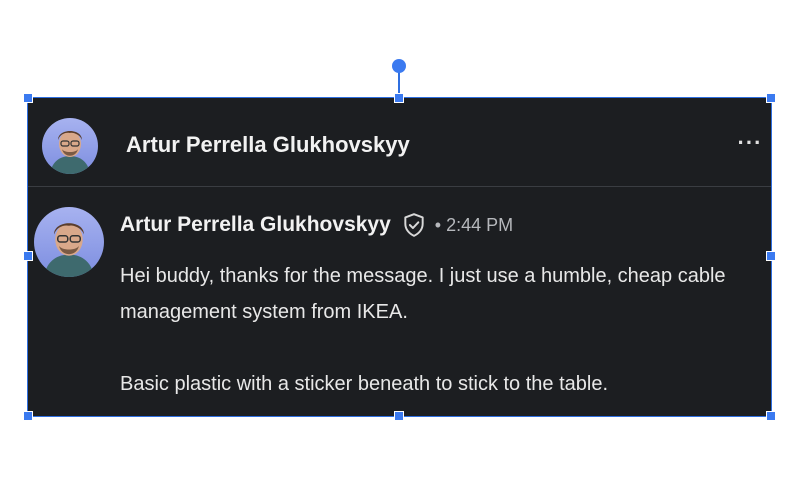 Image resolution: width=800 pixels, height=500 pixels. I want to click on message-author: Artur Perrella Glukhovskyy, so click(255, 225).